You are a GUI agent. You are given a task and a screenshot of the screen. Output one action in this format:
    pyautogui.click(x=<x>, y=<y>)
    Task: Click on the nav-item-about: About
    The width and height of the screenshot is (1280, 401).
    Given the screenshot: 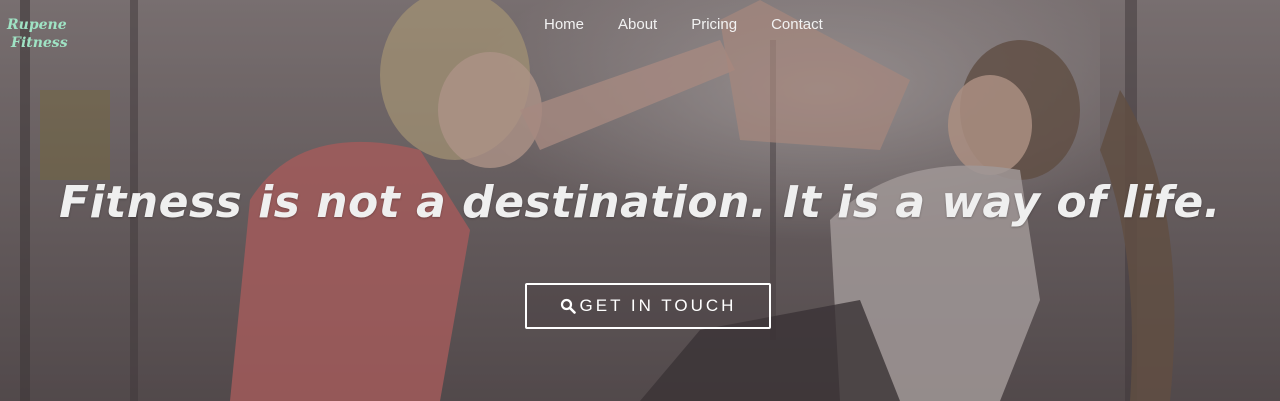 What is the action you would take?
    pyautogui.click(x=637, y=25)
    